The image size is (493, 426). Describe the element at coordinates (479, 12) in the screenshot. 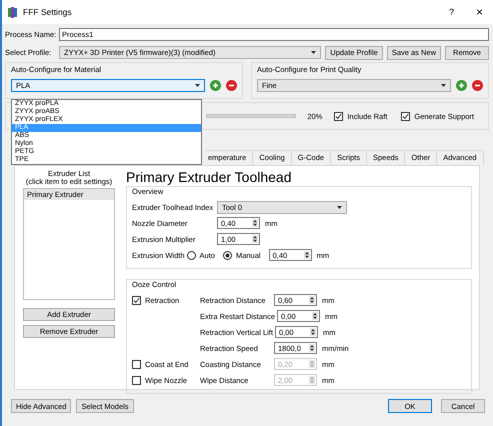

I see `close-button: ×` at that location.